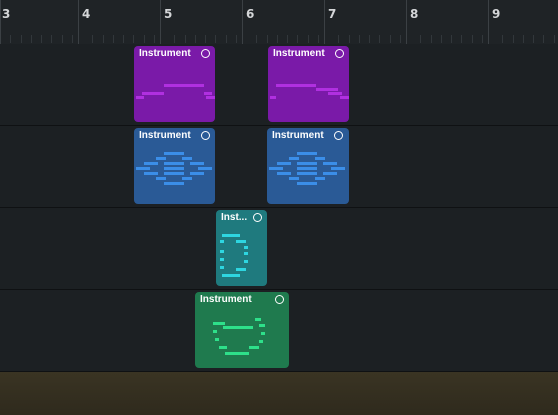  What do you see at coordinates (279, 22) in the screenshot?
I see `timeline-ruler: 3 4 5 6 7 8 9` at bounding box center [279, 22].